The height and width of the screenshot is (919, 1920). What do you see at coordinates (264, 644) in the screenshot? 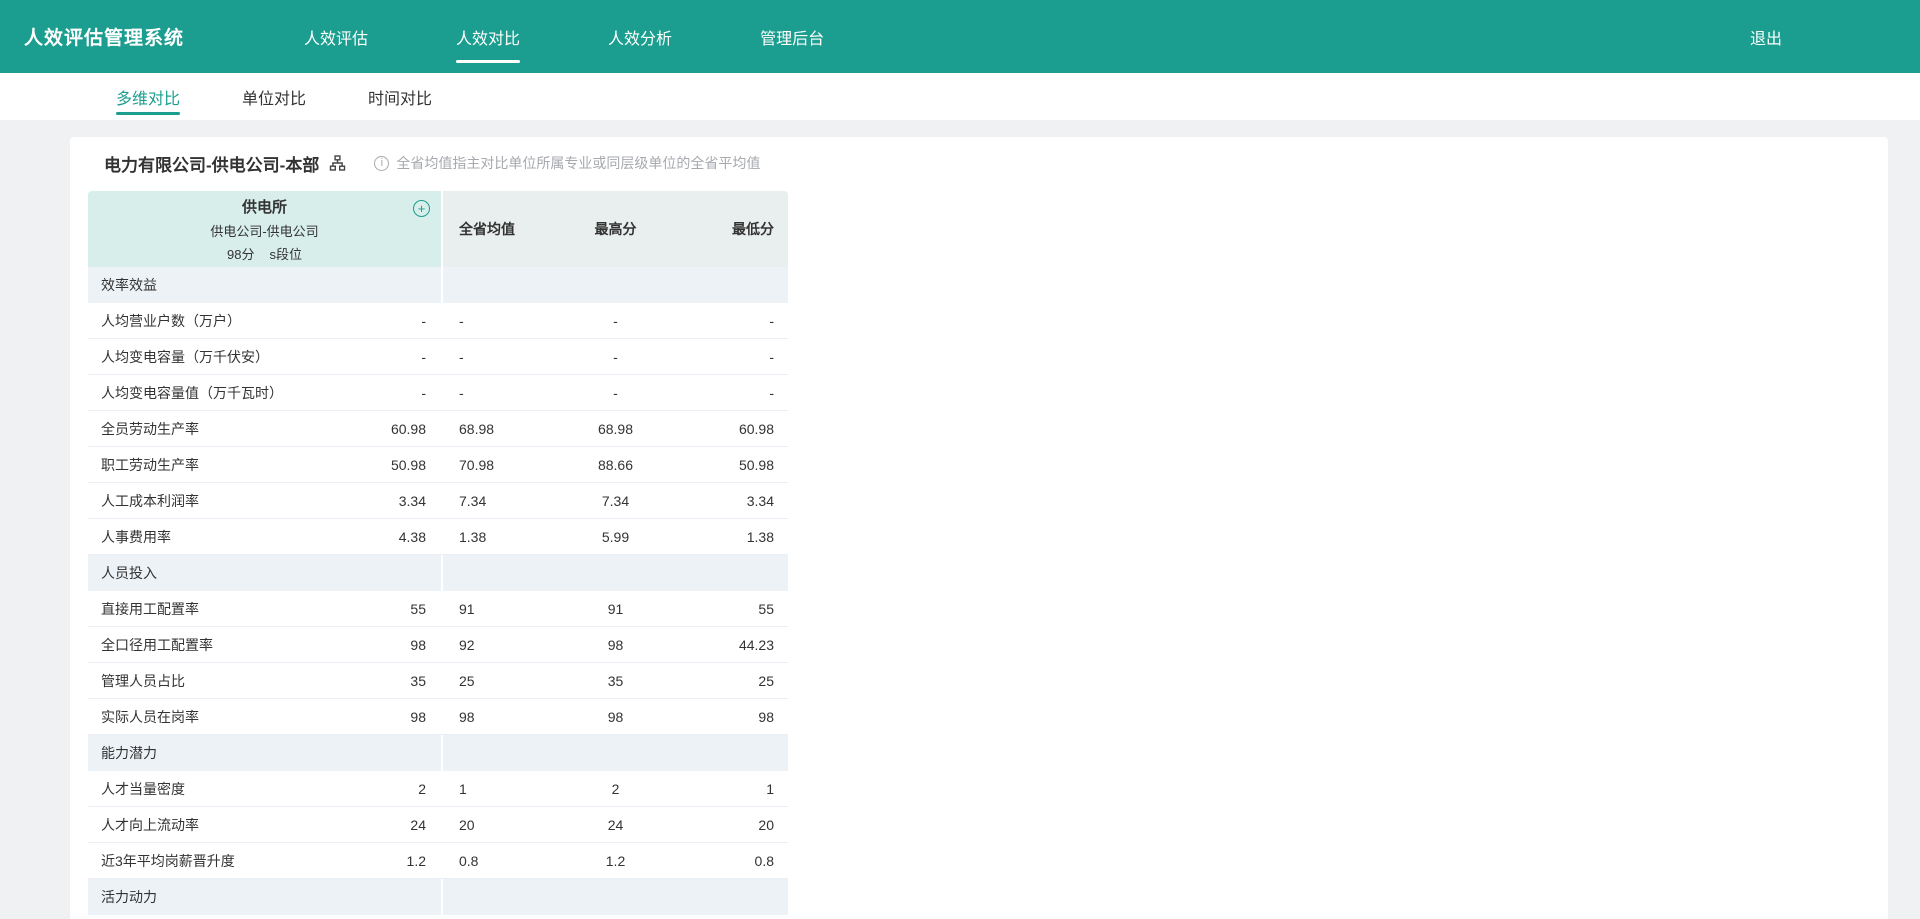
I see `metric-main-cell: 全口径用工配置率 98` at bounding box center [264, 644].